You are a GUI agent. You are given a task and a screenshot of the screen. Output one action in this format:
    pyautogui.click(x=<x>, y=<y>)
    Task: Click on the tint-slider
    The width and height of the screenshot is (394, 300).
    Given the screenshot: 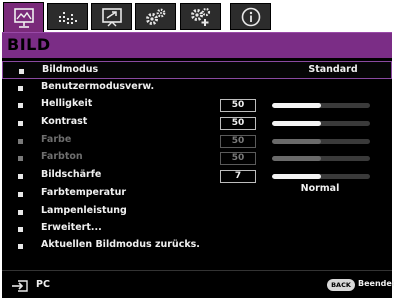 What is the action you would take?
    pyautogui.click(x=321, y=158)
    